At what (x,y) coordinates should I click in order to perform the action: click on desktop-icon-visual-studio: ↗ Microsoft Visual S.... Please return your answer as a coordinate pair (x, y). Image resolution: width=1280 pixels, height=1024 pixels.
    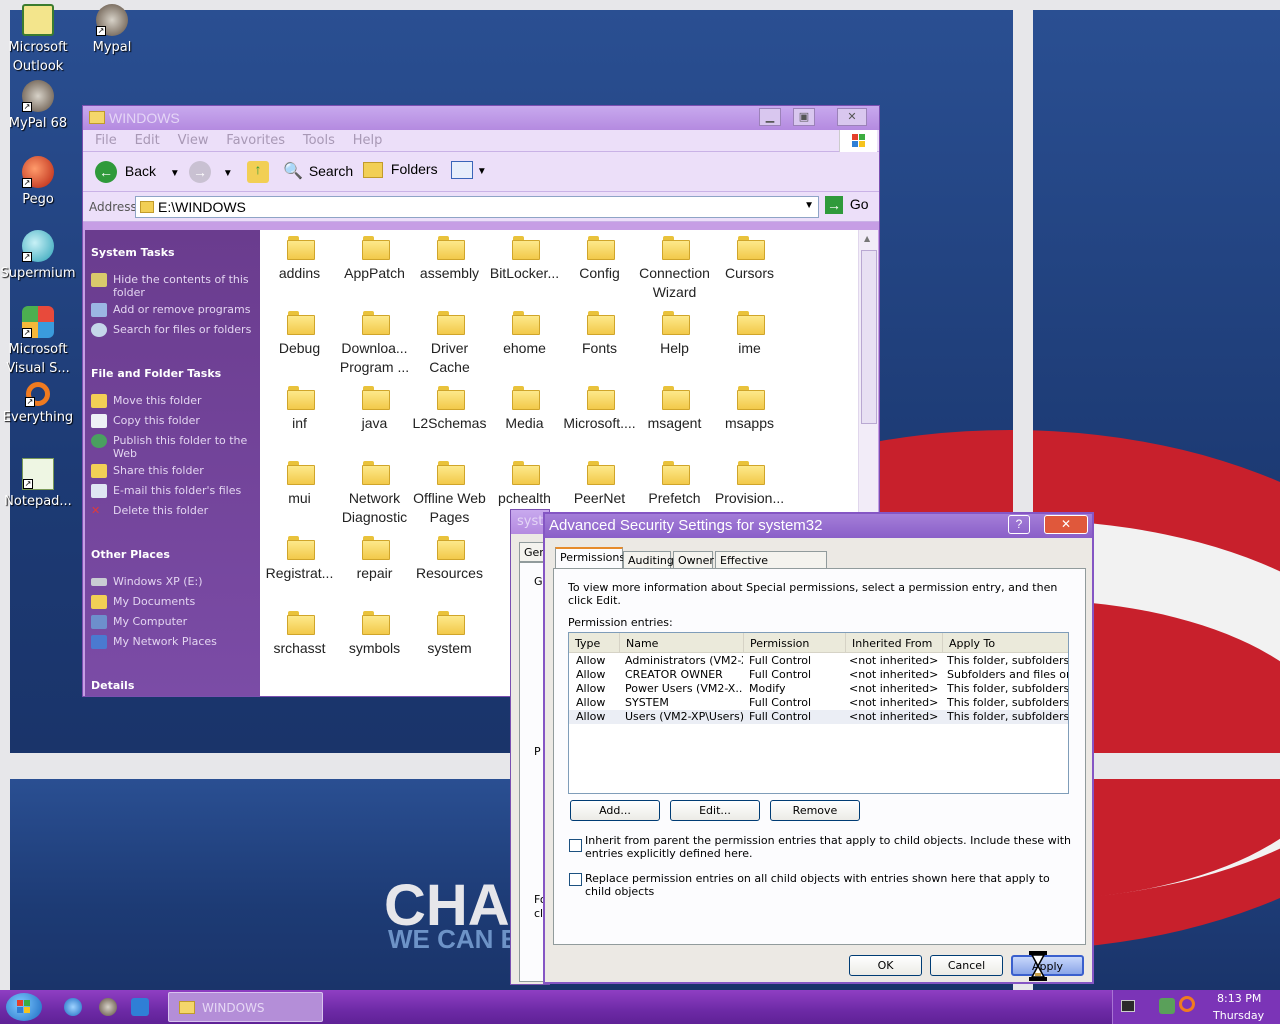
    Looking at the image, I should click on (38, 342).